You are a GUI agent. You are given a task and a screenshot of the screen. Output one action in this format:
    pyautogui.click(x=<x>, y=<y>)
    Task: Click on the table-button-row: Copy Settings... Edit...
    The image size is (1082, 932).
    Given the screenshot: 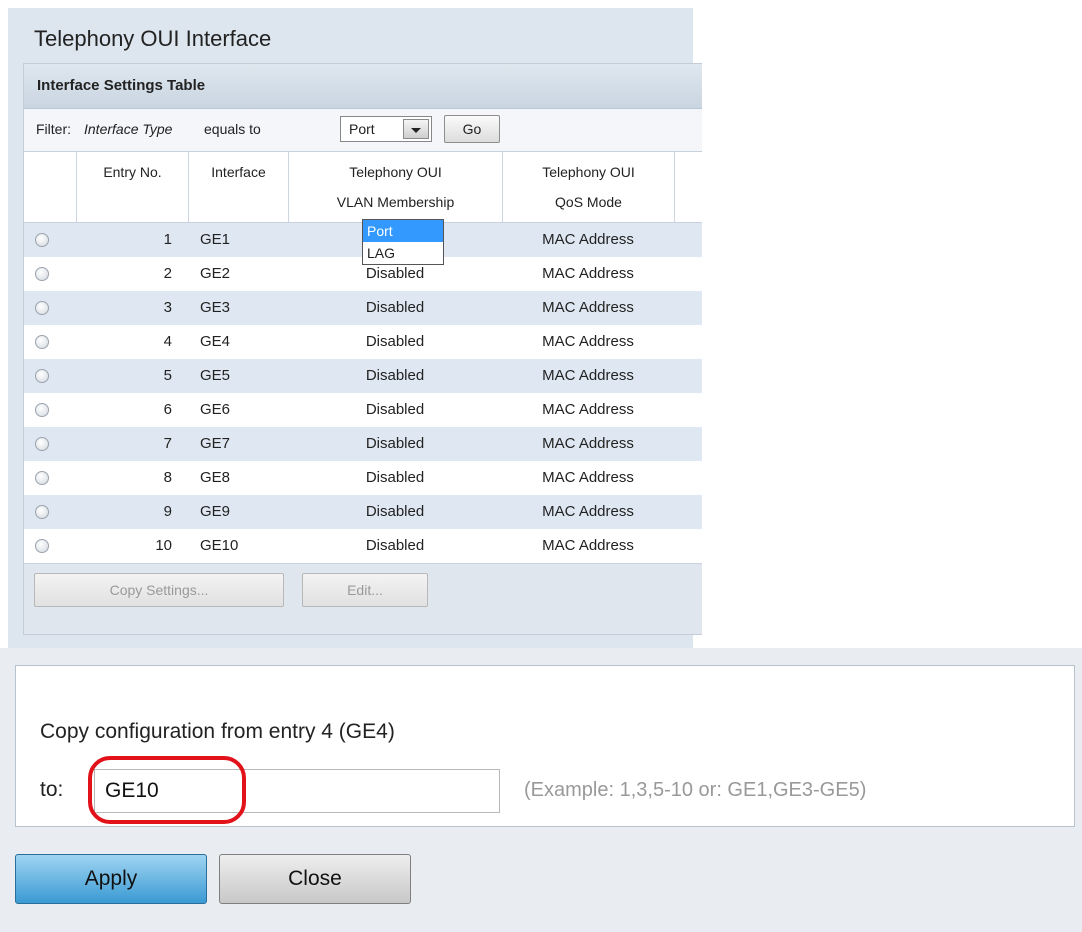 What is the action you would take?
    pyautogui.click(x=363, y=598)
    